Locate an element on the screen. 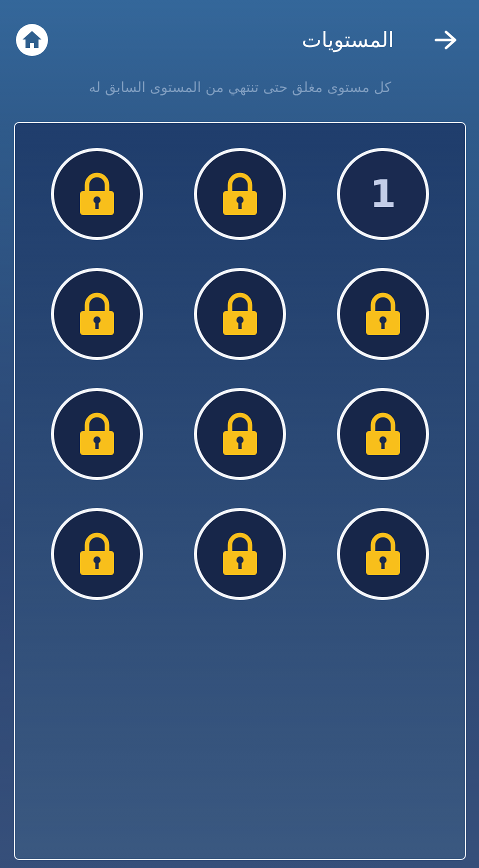 The image size is (479, 868). home-button is located at coordinates (32, 40).